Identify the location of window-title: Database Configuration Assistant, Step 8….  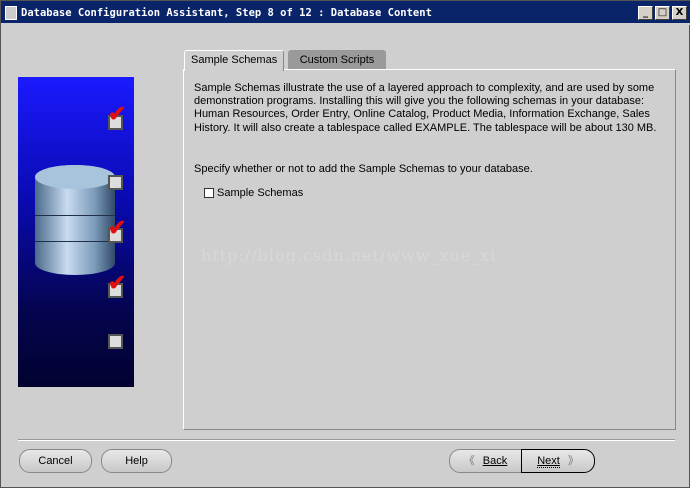
(226, 13).